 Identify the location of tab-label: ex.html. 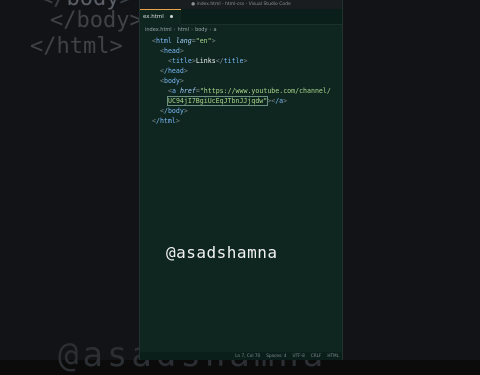
(153, 17).